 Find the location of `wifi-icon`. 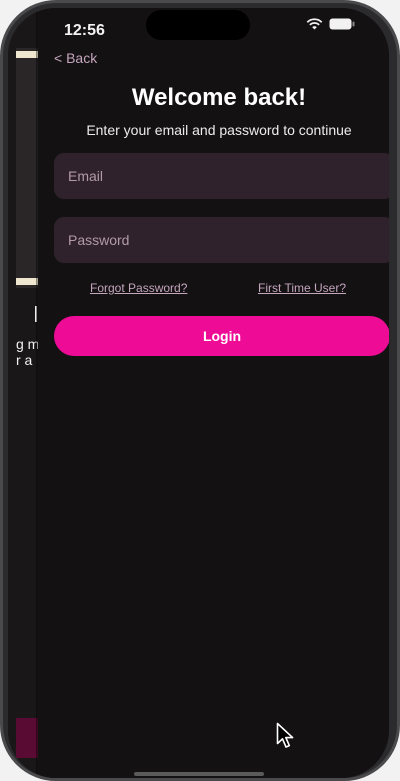

wifi-icon is located at coordinates (314, 24).